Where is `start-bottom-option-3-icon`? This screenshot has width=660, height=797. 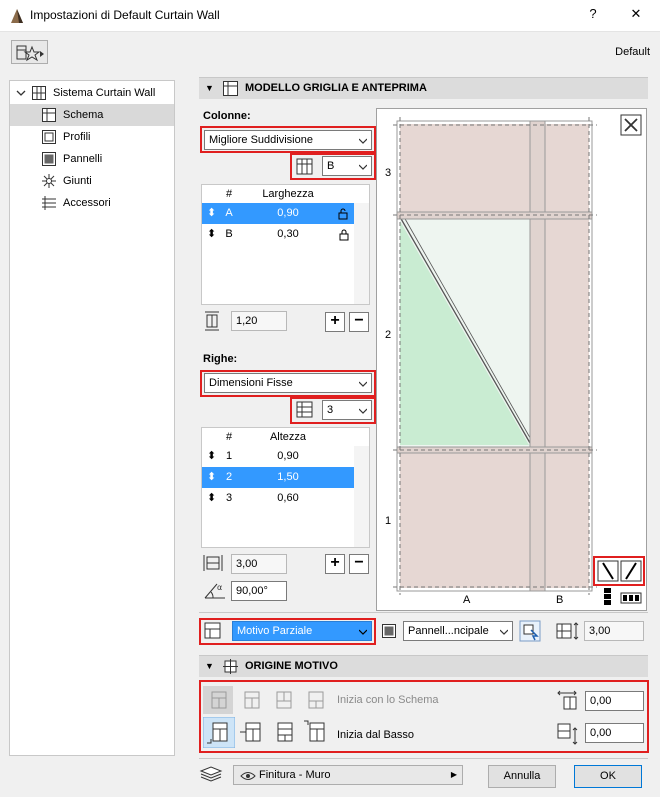
start-bottom-option-3-icon is located at coordinates (284, 732).